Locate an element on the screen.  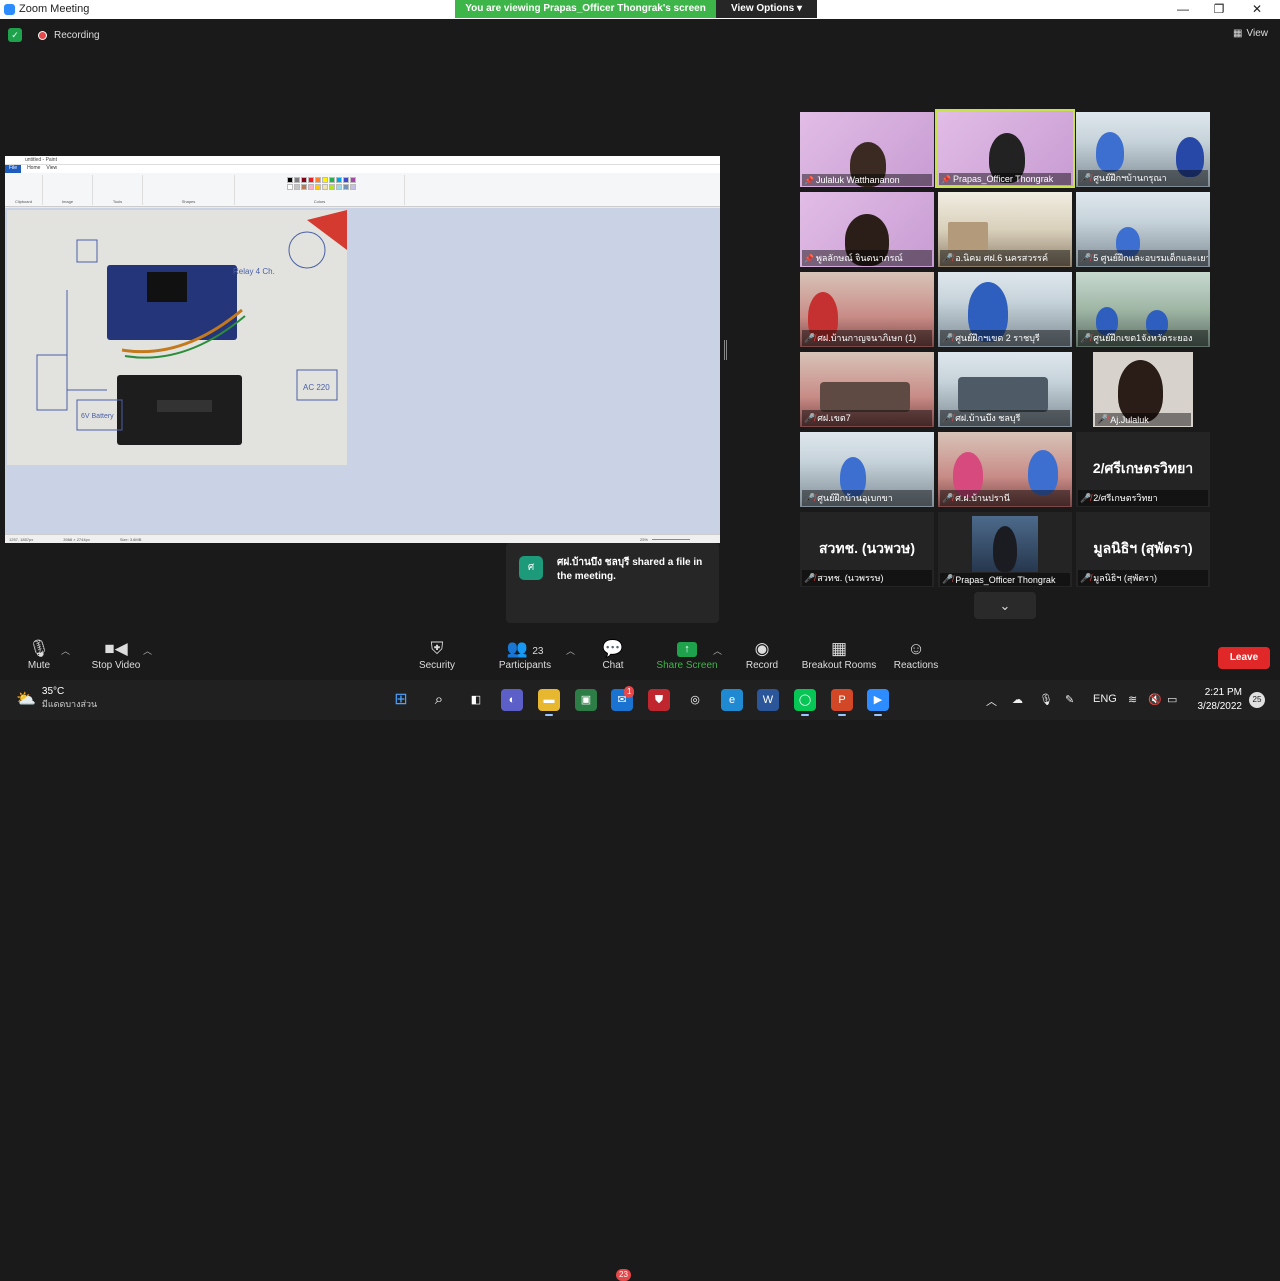
participants-options-caret-icon: ︿ is located at coordinates (570, 650).